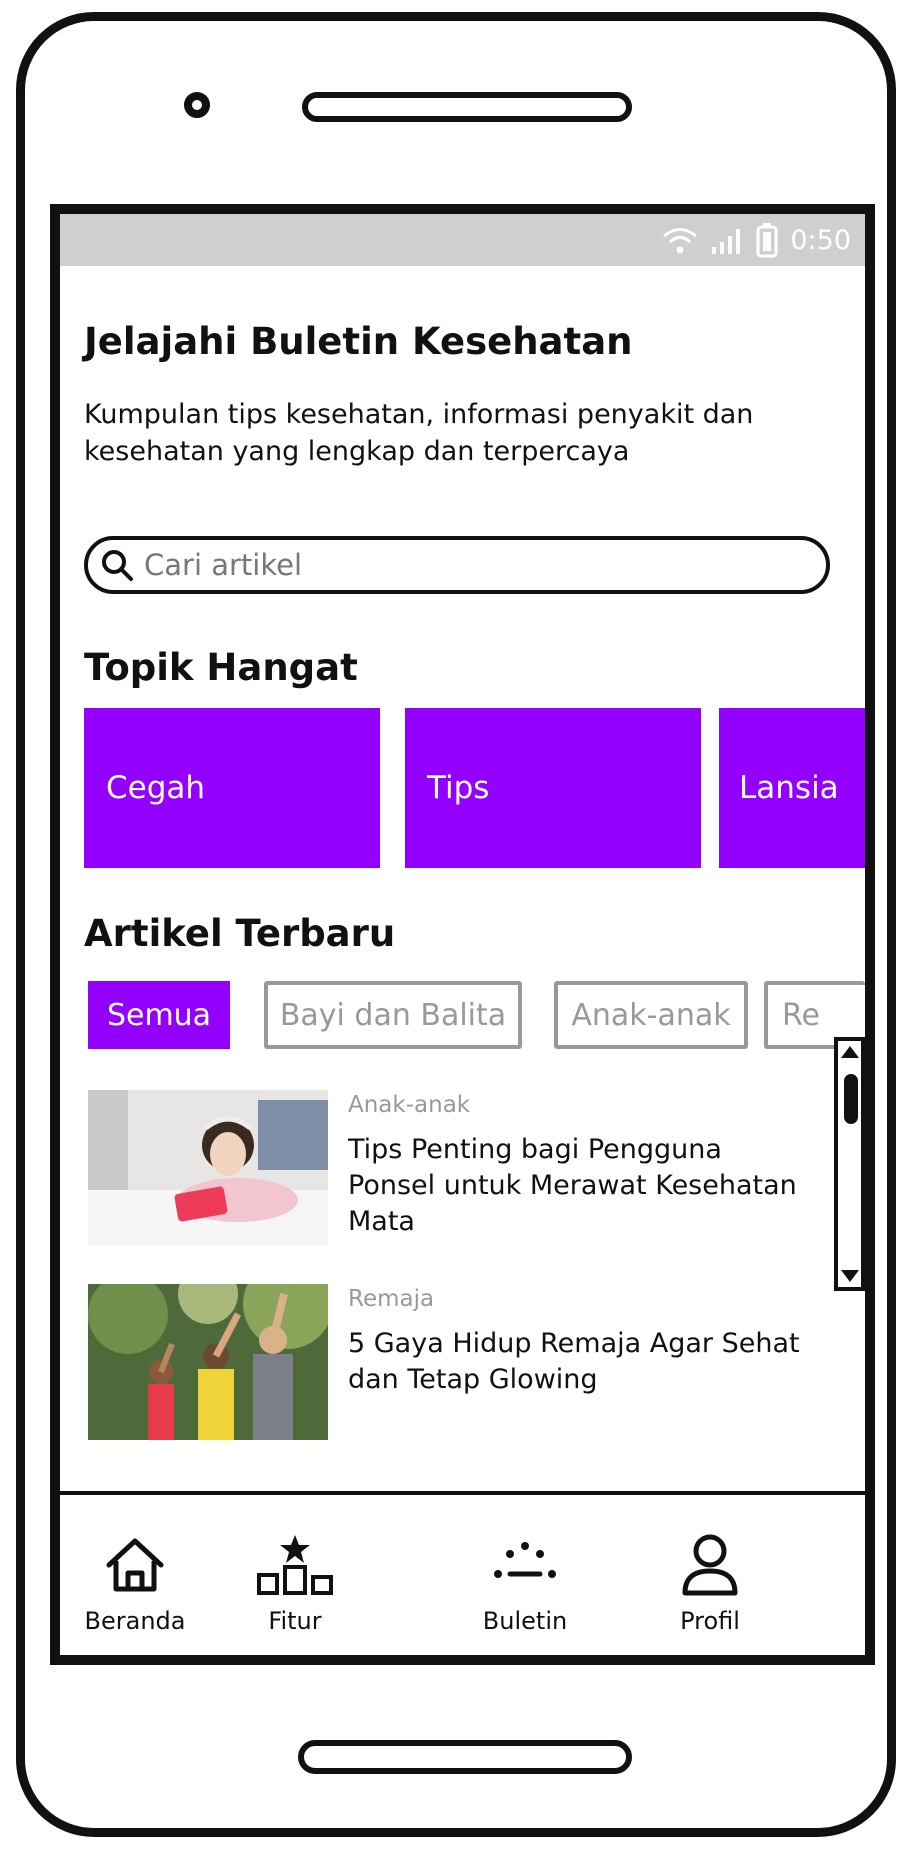  Describe the element at coordinates (391, 1299) in the screenshot. I see `article-category: Remaja` at that location.